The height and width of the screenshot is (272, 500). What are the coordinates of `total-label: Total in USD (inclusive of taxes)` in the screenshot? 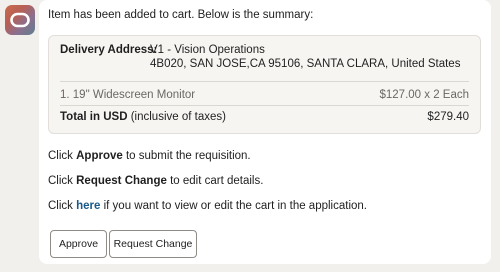 It's located at (143, 117).